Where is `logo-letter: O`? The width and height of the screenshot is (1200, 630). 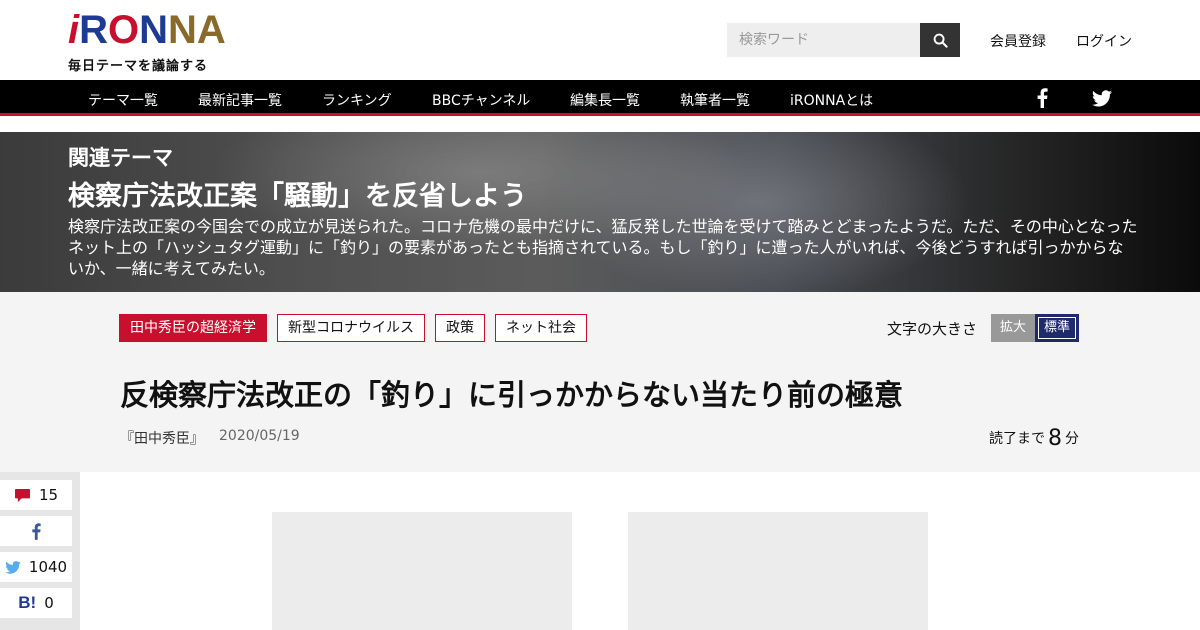 logo-letter: O is located at coordinates (124, 30).